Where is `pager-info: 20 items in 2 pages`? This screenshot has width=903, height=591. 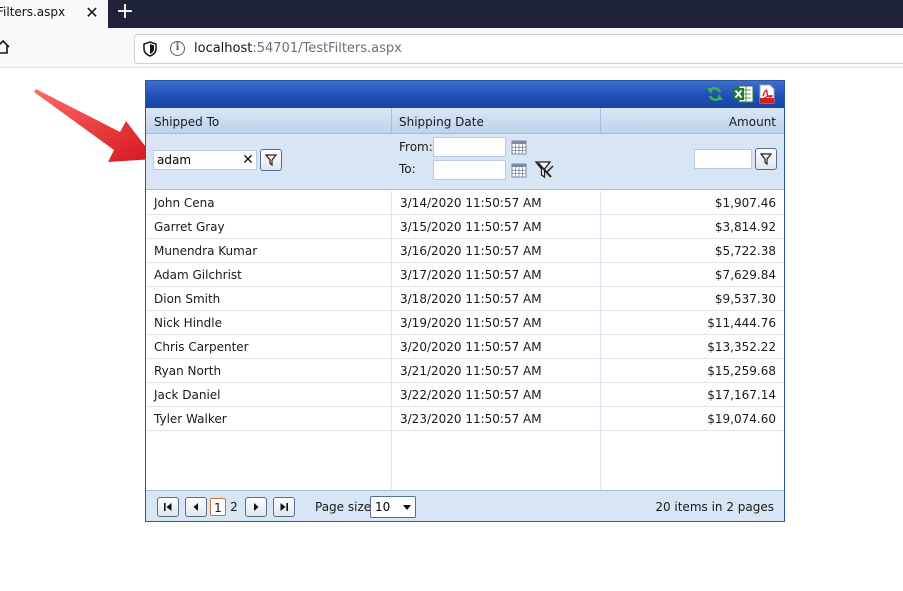
pager-info: 20 items in 2 pages is located at coordinates (714, 507).